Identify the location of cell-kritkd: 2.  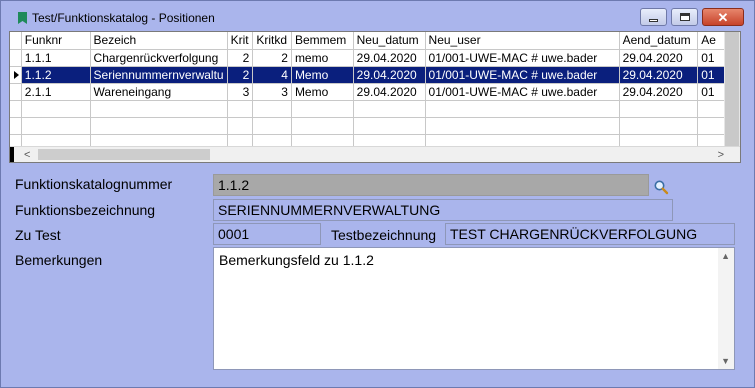
(272, 58).